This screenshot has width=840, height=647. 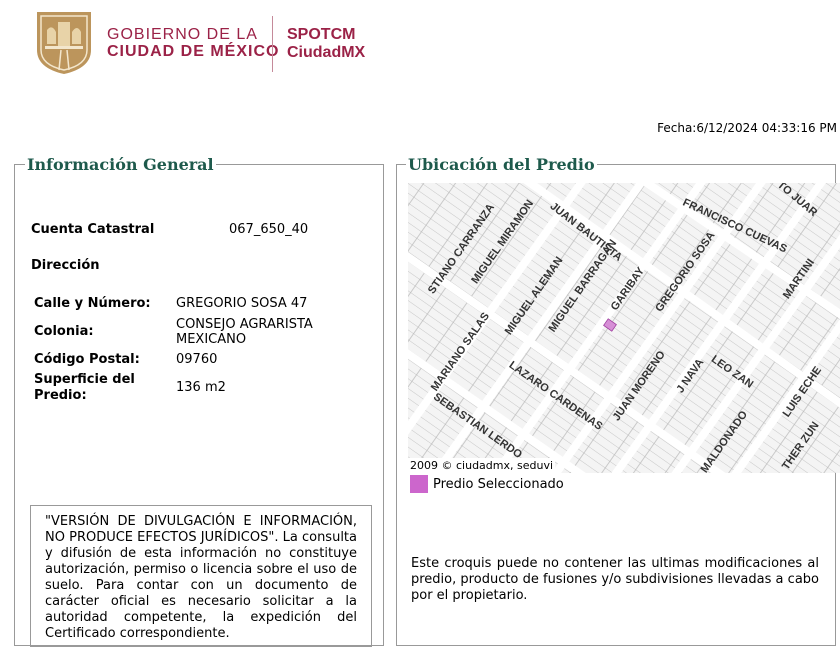 What do you see at coordinates (326, 52) in the screenshot?
I see `app-name-line2: CiudadMX` at bounding box center [326, 52].